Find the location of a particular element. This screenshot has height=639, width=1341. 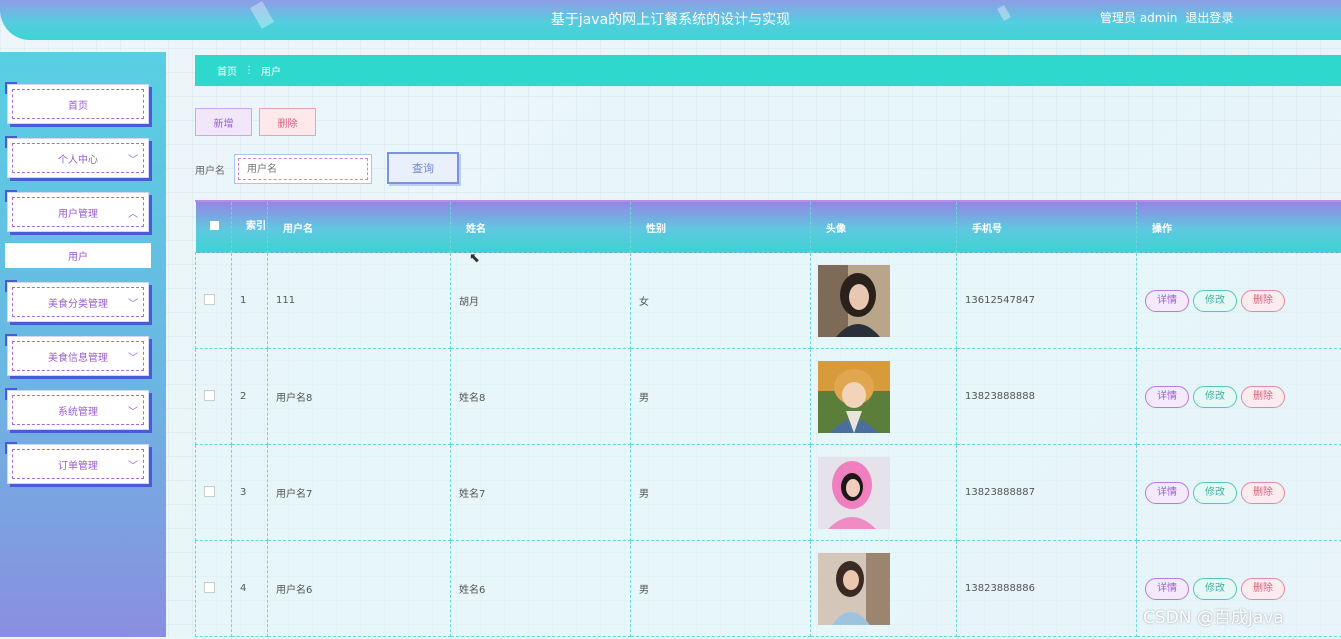

column-header-name: 姓名 is located at coordinates (541, 227).